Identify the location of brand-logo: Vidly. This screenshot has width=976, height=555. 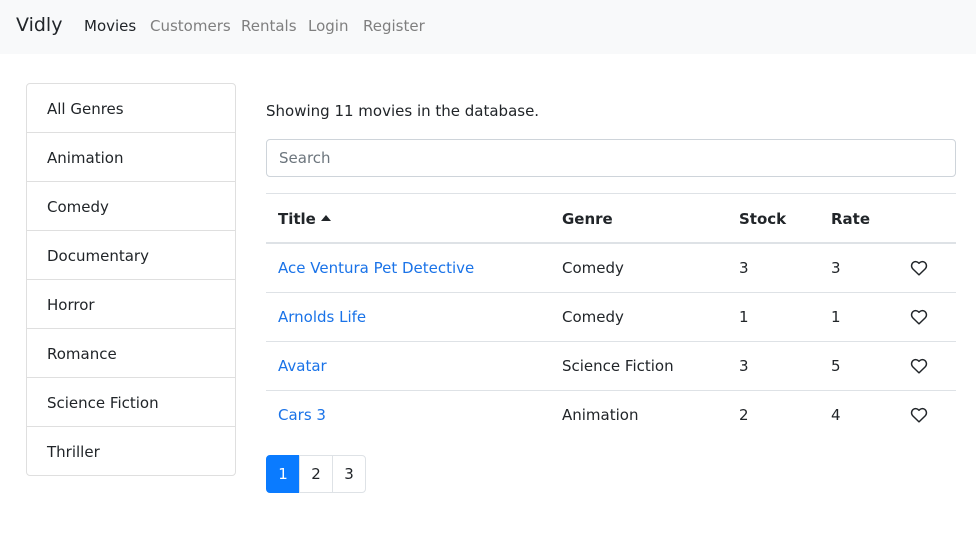
(39, 25).